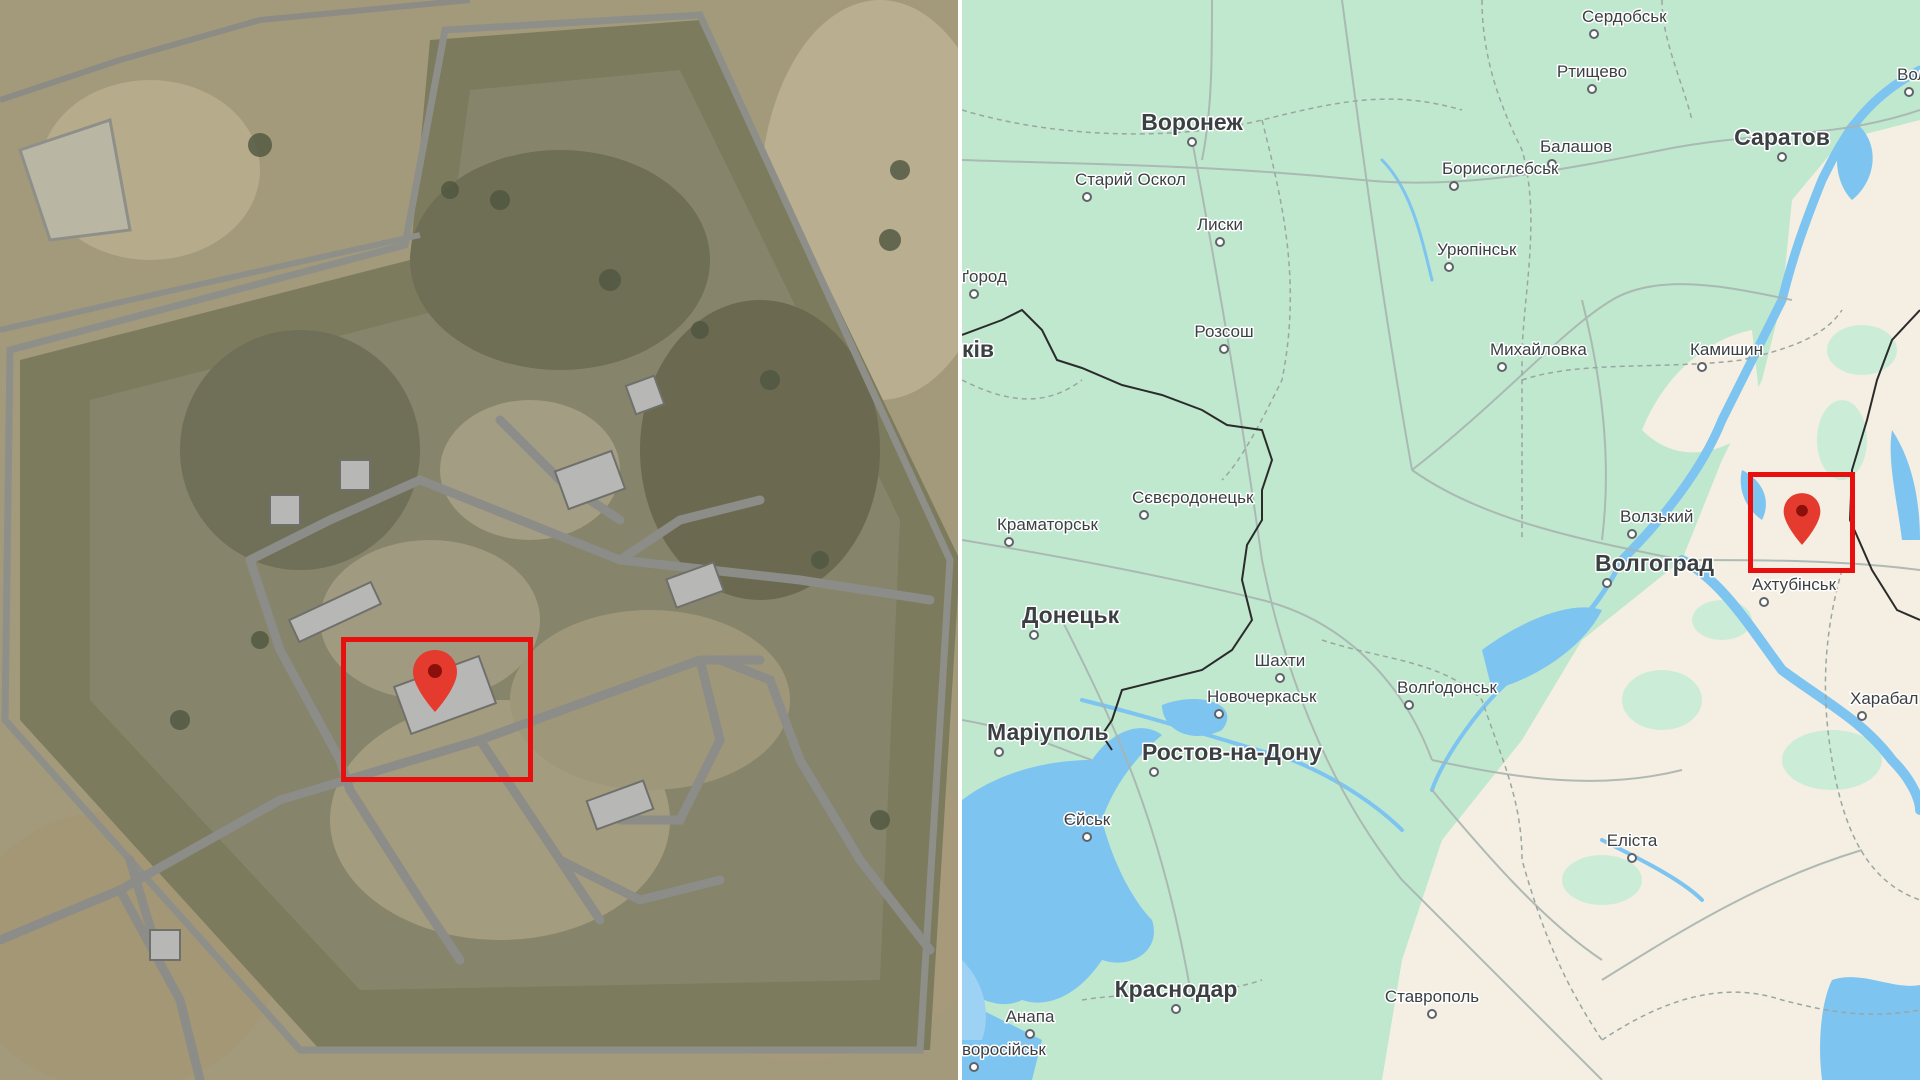 The image size is (1920, 1080). I want to click on city-label-saratov: Саратов, so click(1782, 137).